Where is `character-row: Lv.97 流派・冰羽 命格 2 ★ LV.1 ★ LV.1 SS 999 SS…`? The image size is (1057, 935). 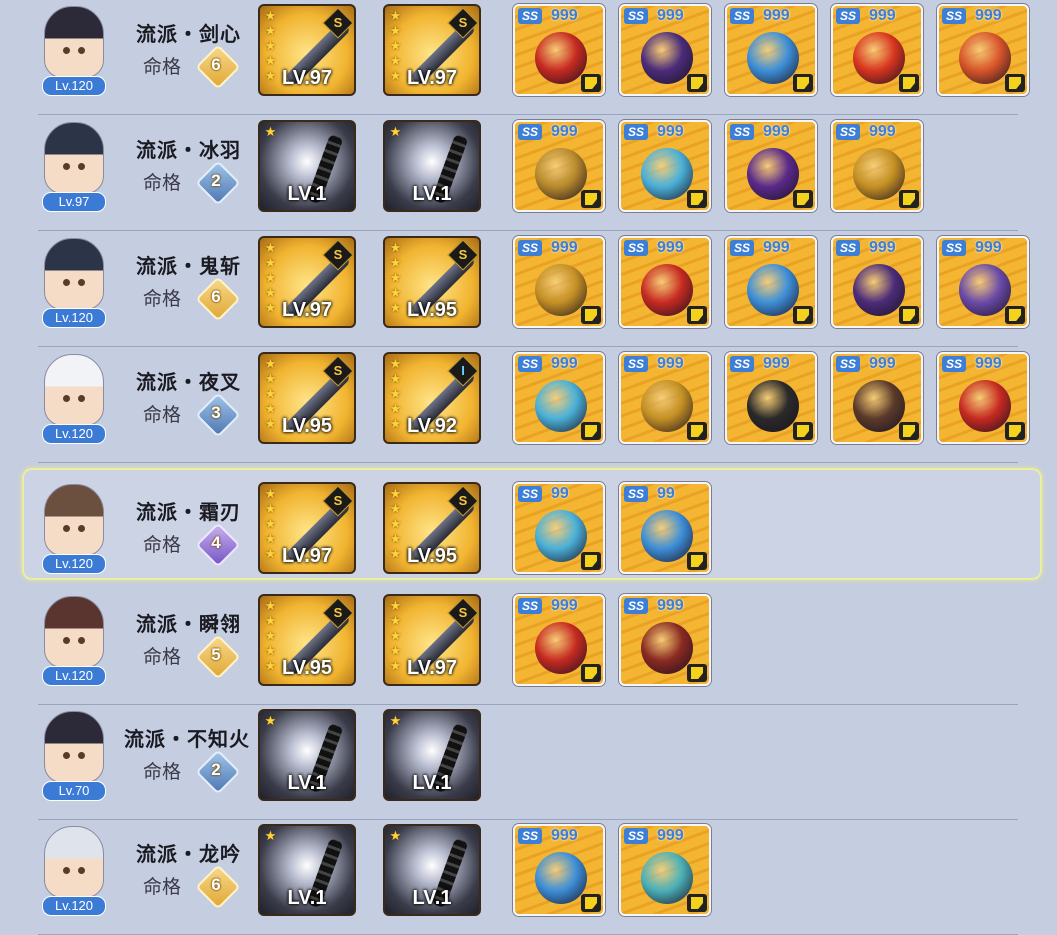
character-row: Lv.97 流派・冰羽 命格 2 ★ LV.1 ★ LV.1 SS 999 SS… is located at coordinates (528, 173).